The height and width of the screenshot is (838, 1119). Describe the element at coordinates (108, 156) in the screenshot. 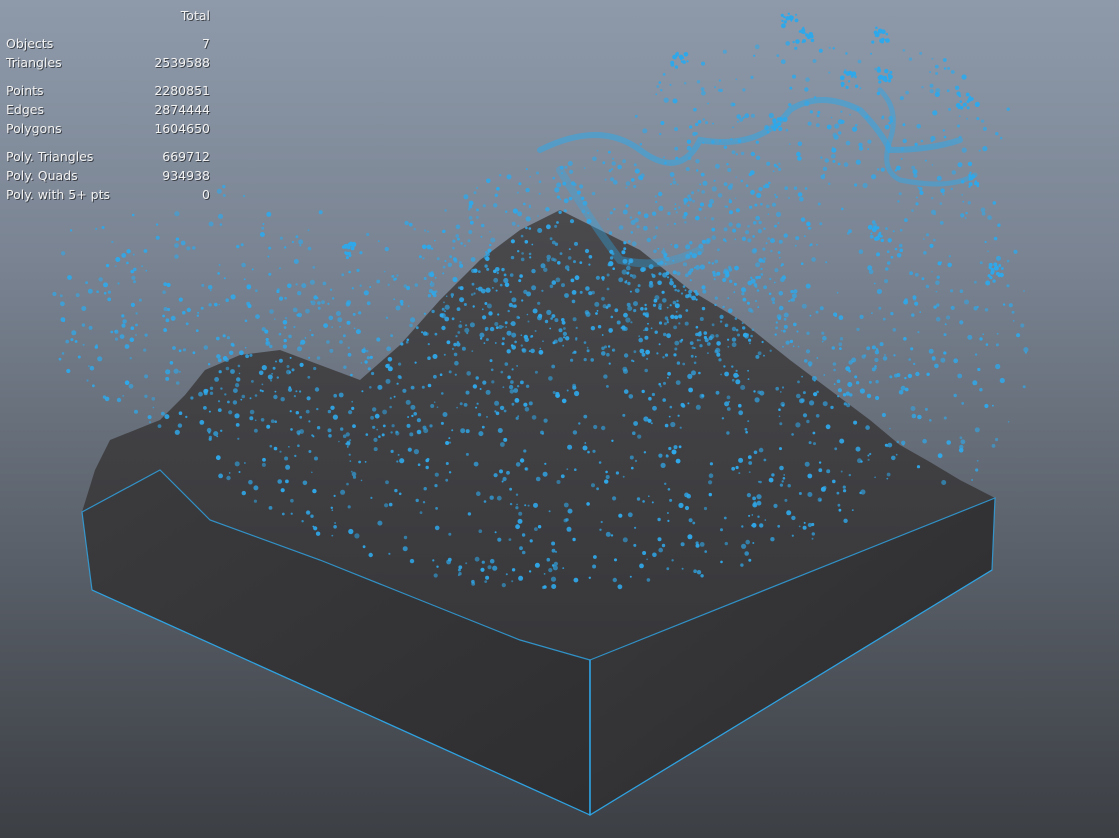

I see `hud-row-poly-triangles: Poly. Triangles 669712` at that location.